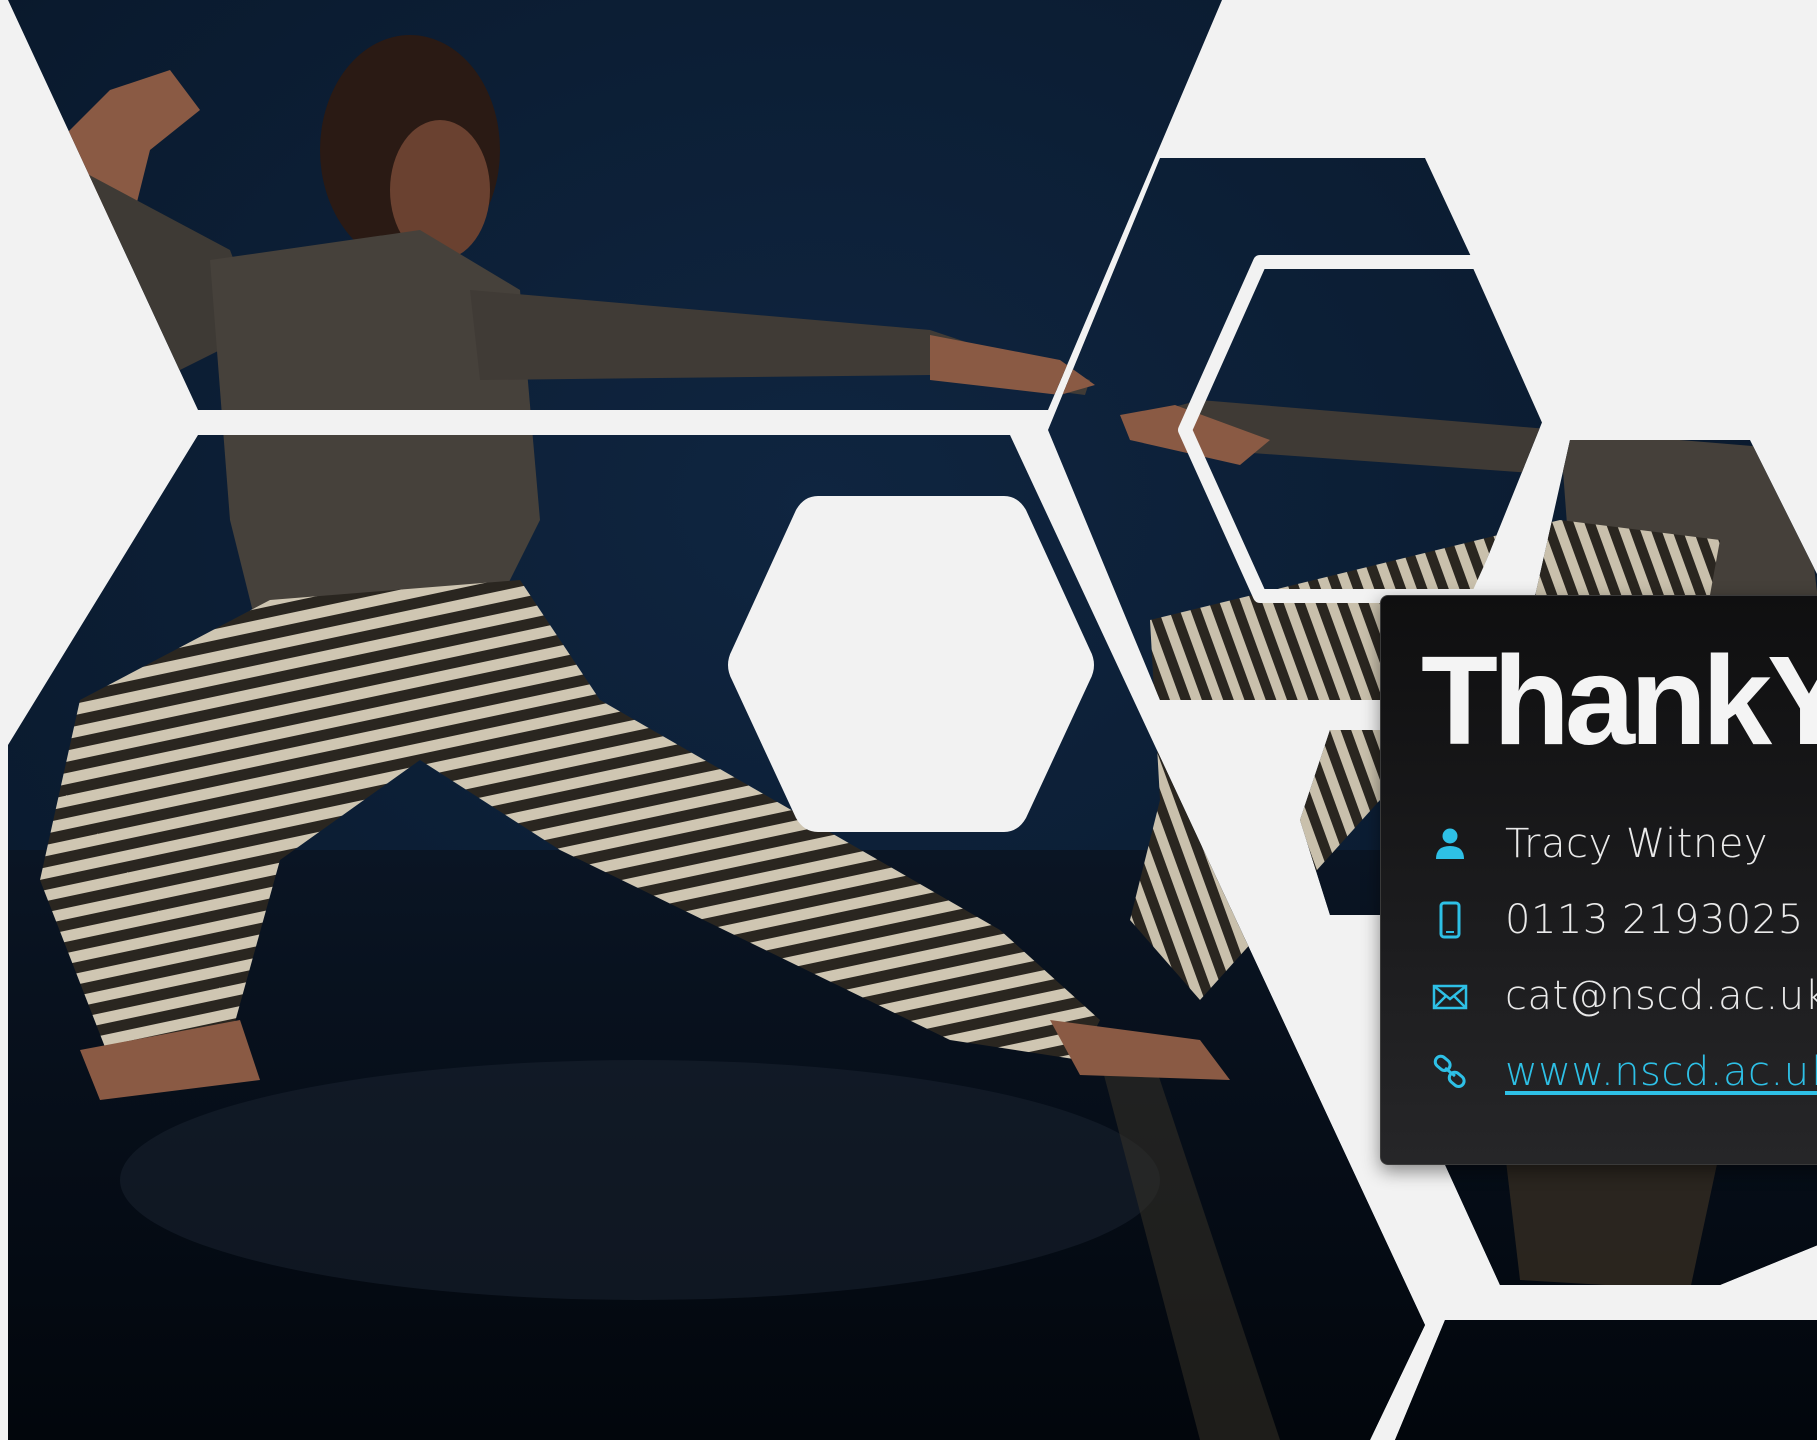 The height and width of the screenshot is (1440, 1817). I want to click on contact-phone-row: 0113 2193025, so click(1624, 920).